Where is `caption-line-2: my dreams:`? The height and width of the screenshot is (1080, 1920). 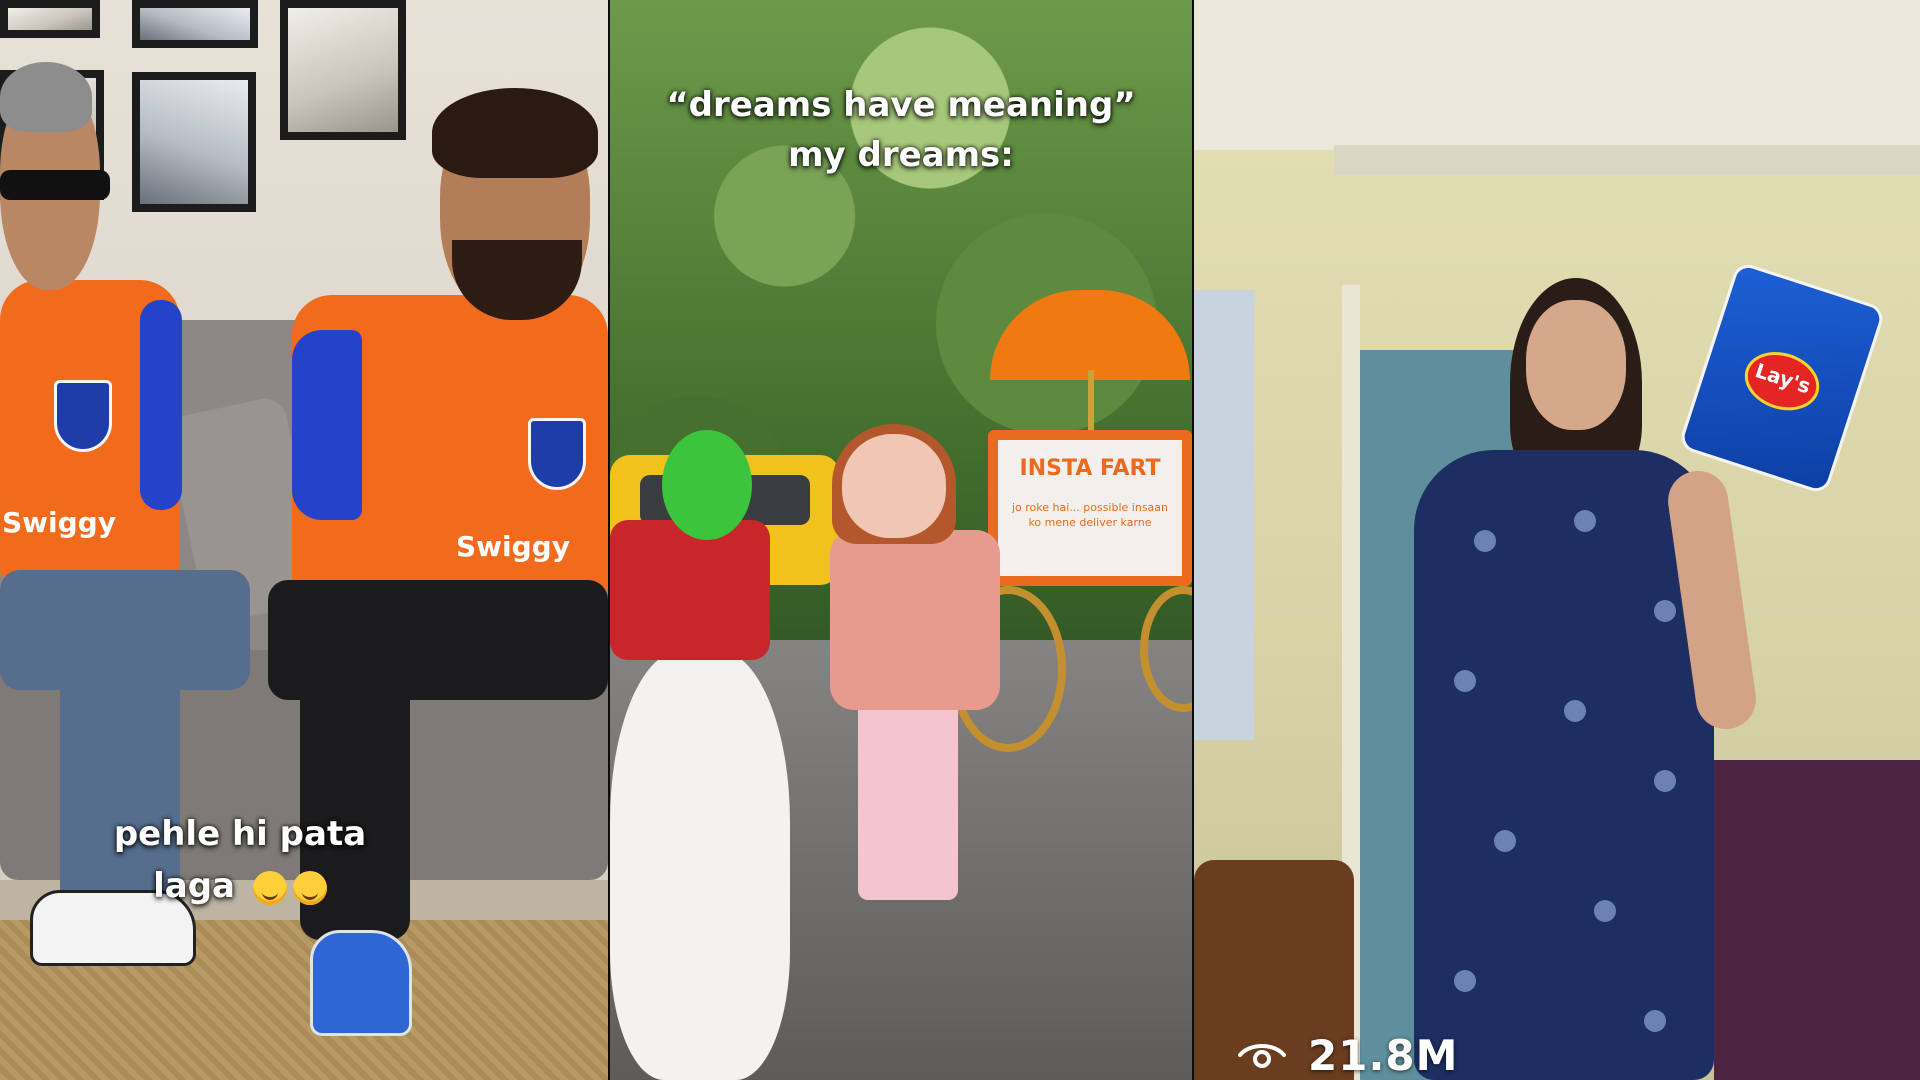 caption-line-2: my dreams: is located at coordinates (901, 155).